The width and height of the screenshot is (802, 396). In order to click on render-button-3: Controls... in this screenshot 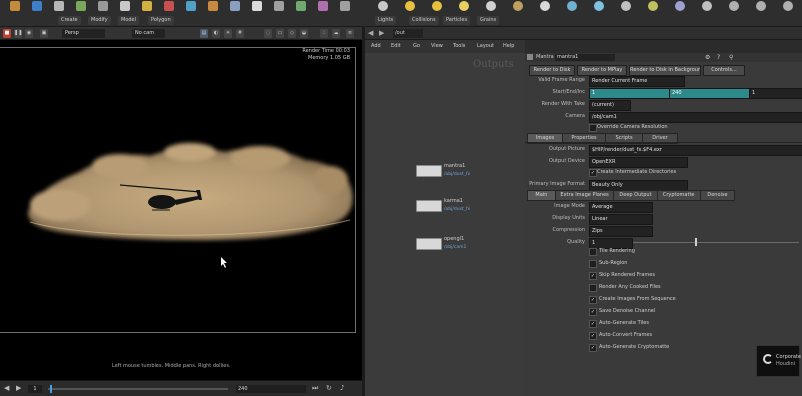, I will do `click(724, 70)`.